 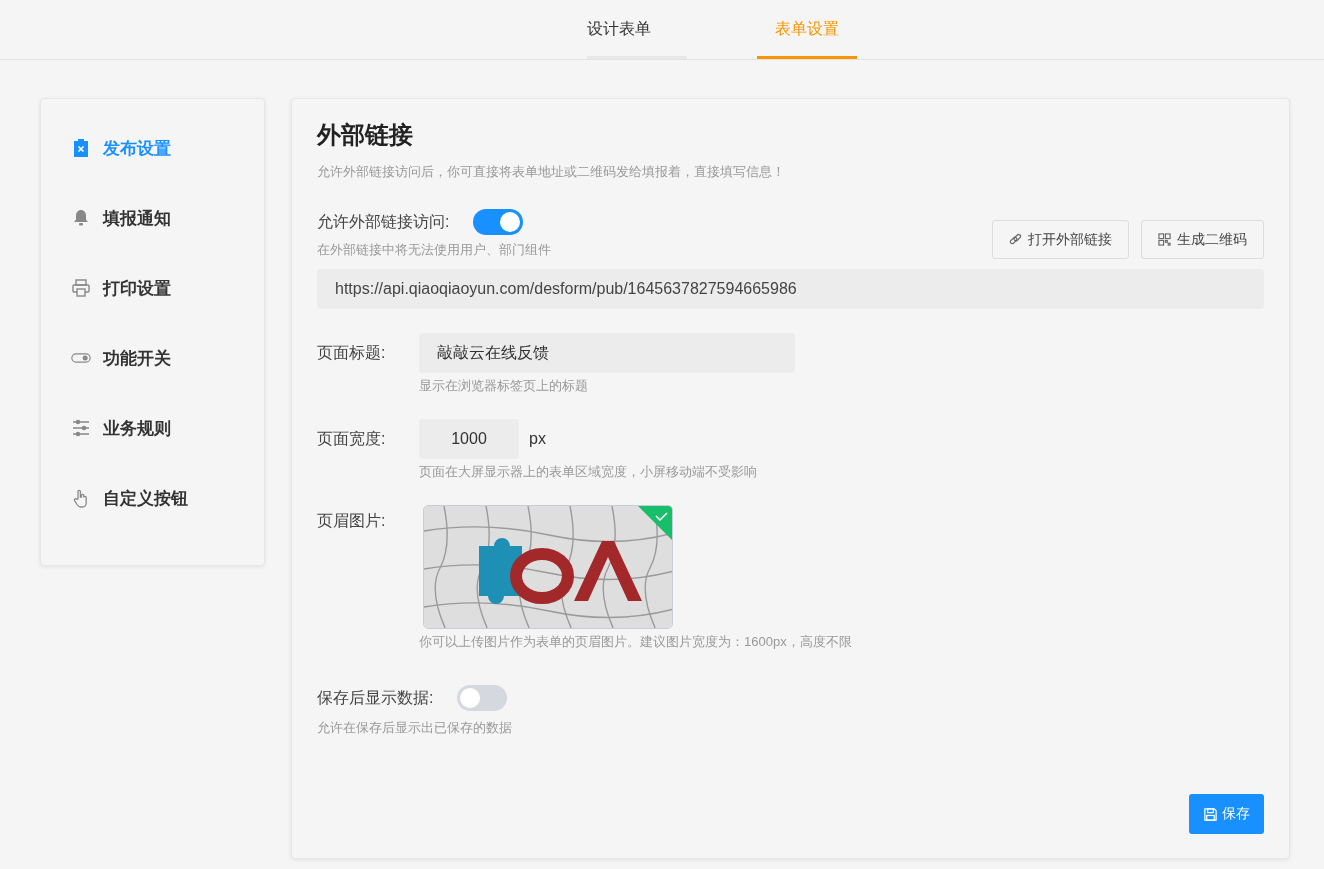 I want to click on sidebar-item: 打印设置, so click(x=152, y=288).